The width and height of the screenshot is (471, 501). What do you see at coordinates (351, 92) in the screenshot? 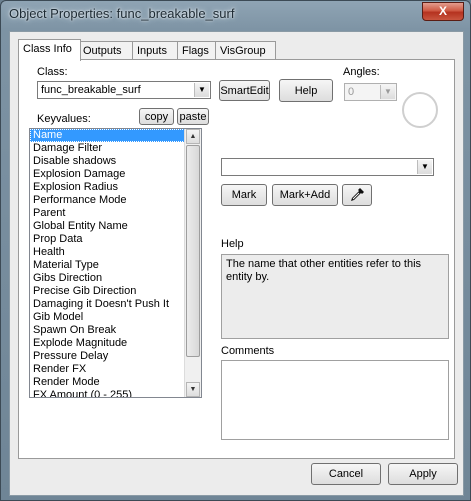
I see `angles-value: 0` at bounding box center [351, 92].